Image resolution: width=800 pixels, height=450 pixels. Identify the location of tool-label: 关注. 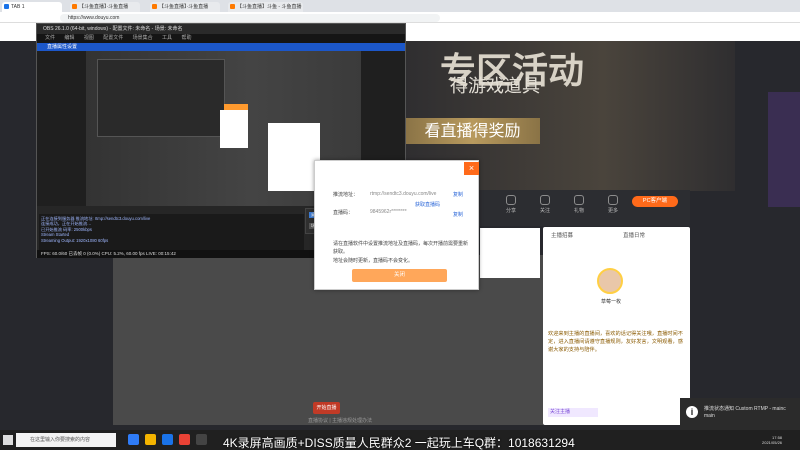
(544, 211).